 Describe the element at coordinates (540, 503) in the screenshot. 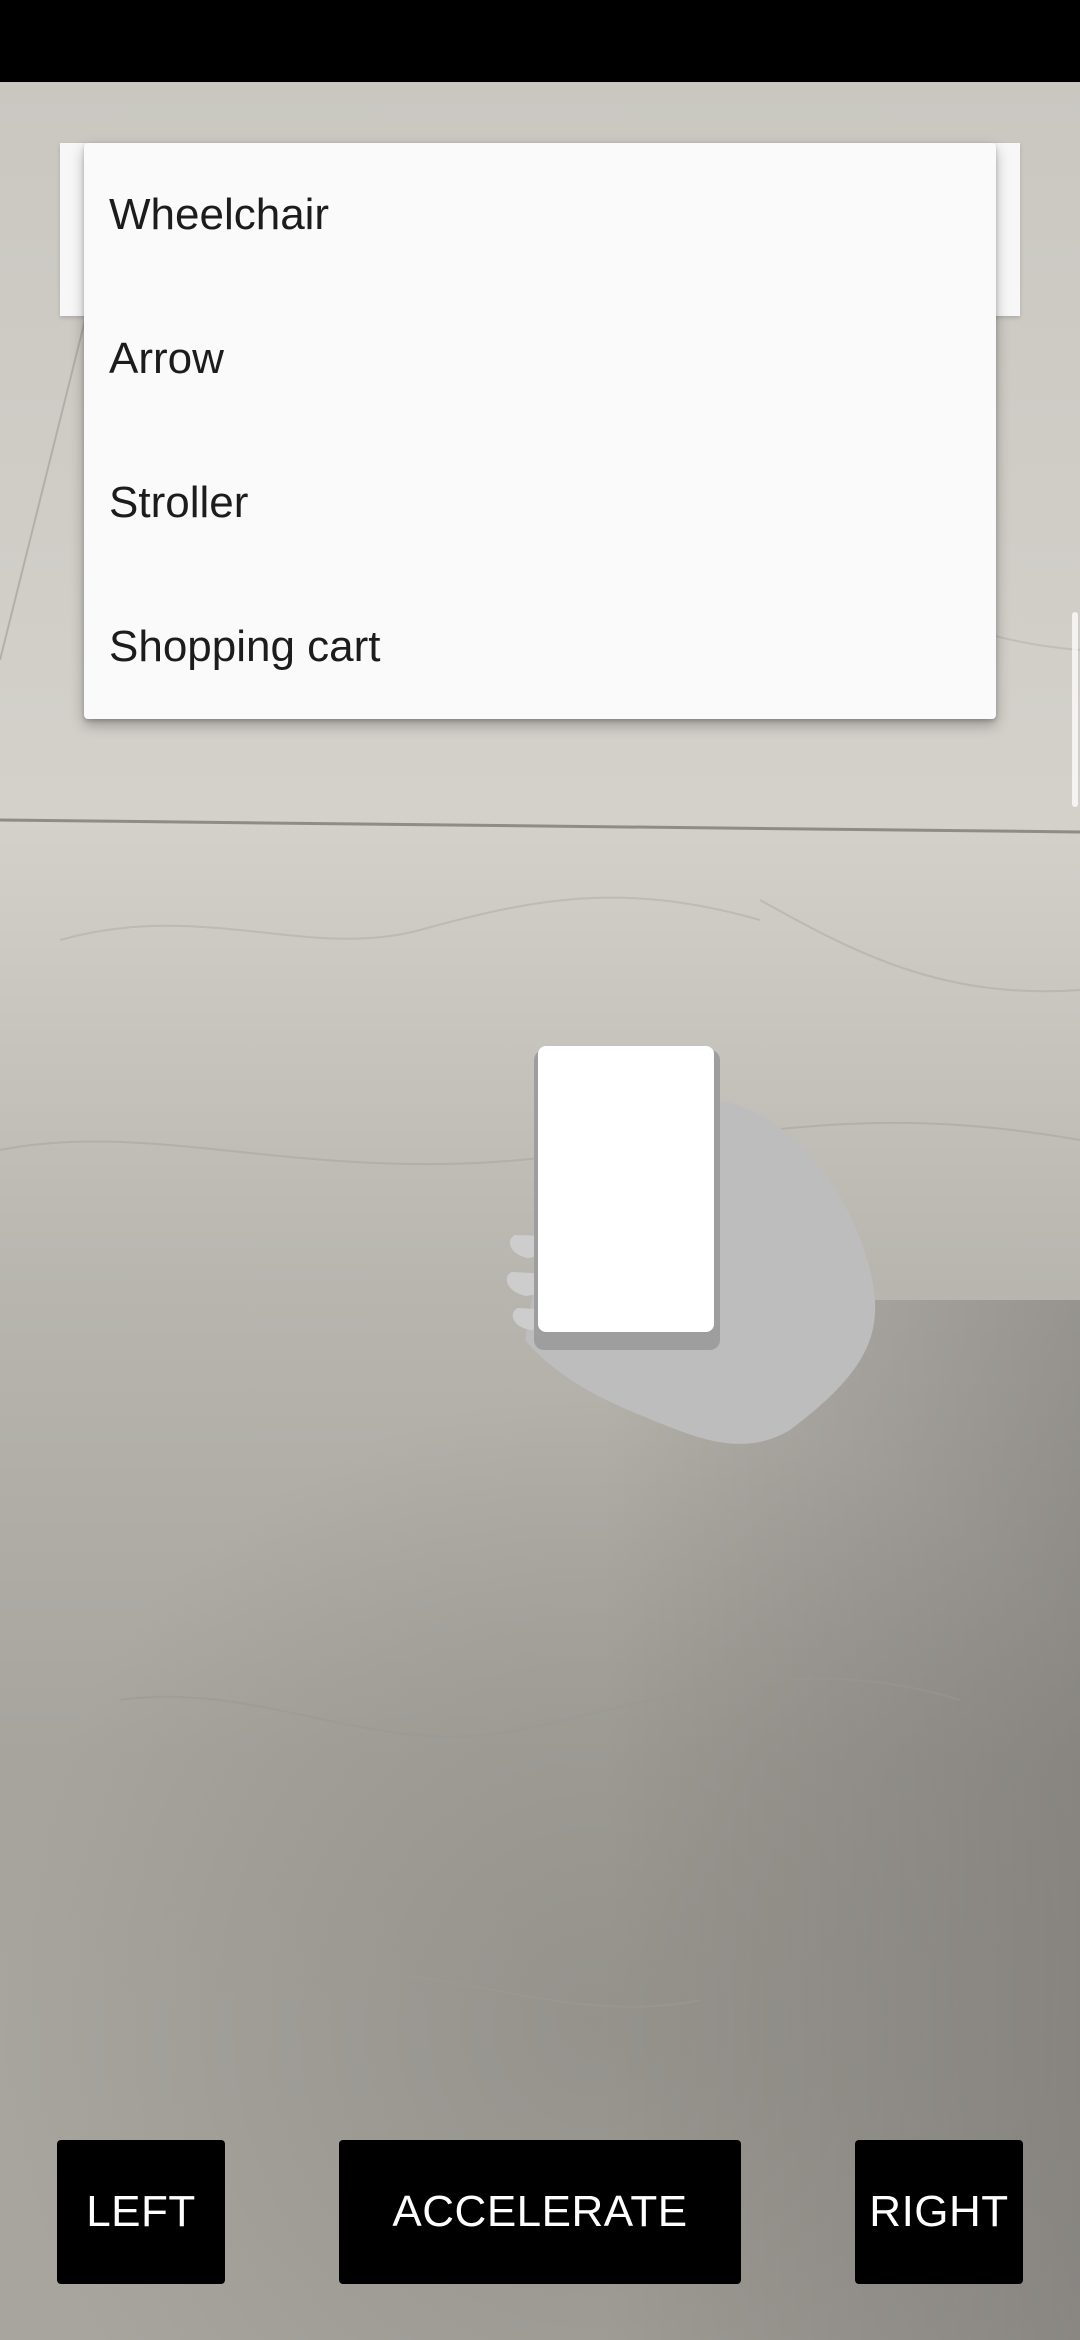

I see `dropdown-option-stroller: Stroller` at that location.